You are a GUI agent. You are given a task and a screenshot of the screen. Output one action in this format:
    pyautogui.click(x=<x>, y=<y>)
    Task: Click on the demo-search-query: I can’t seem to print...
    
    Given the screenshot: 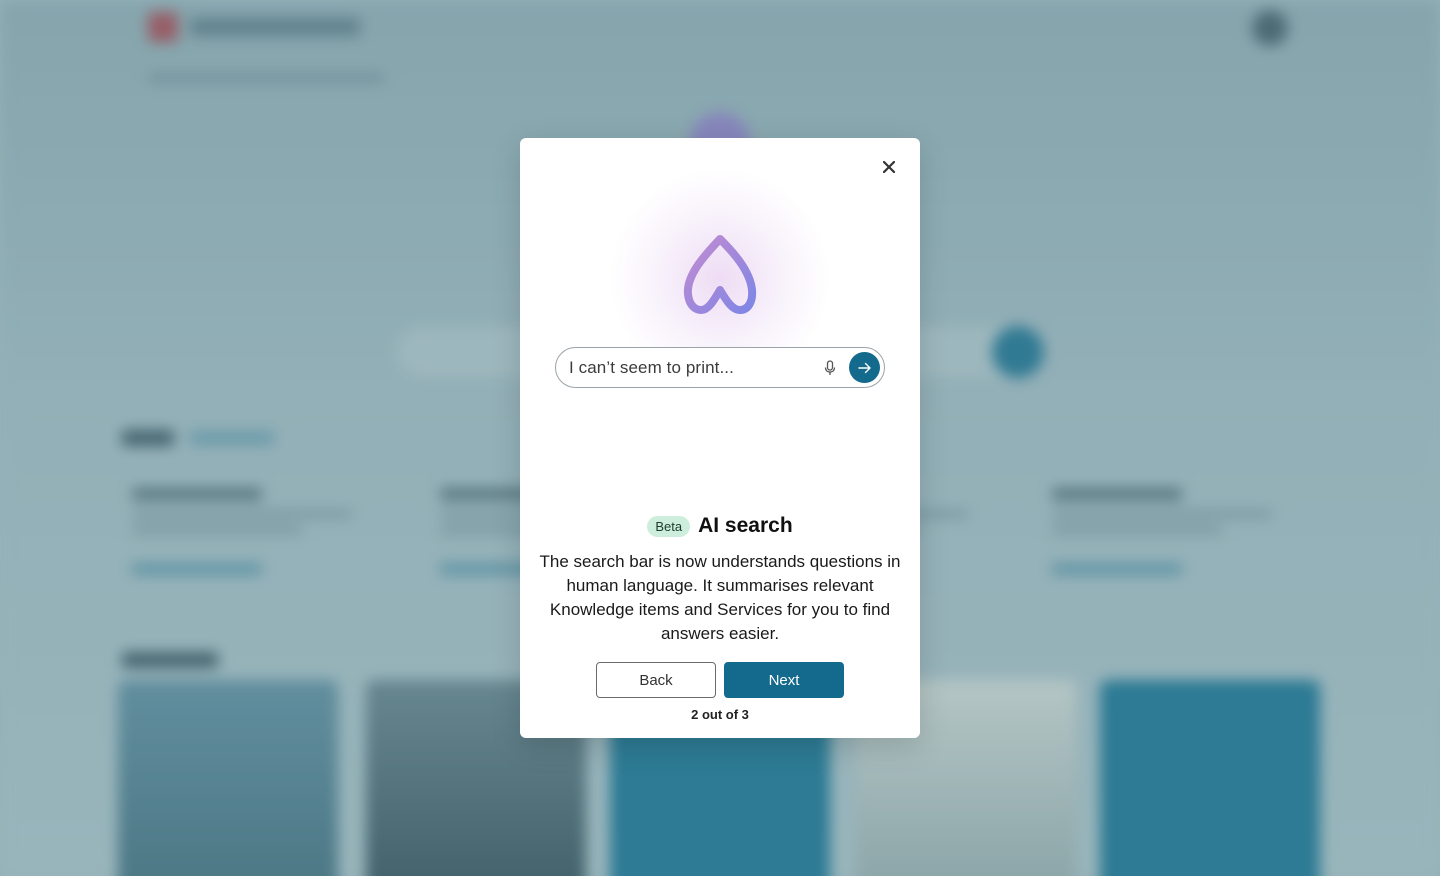 What is the action you would take?
    pyautogui.click(x=651, y=367)
    